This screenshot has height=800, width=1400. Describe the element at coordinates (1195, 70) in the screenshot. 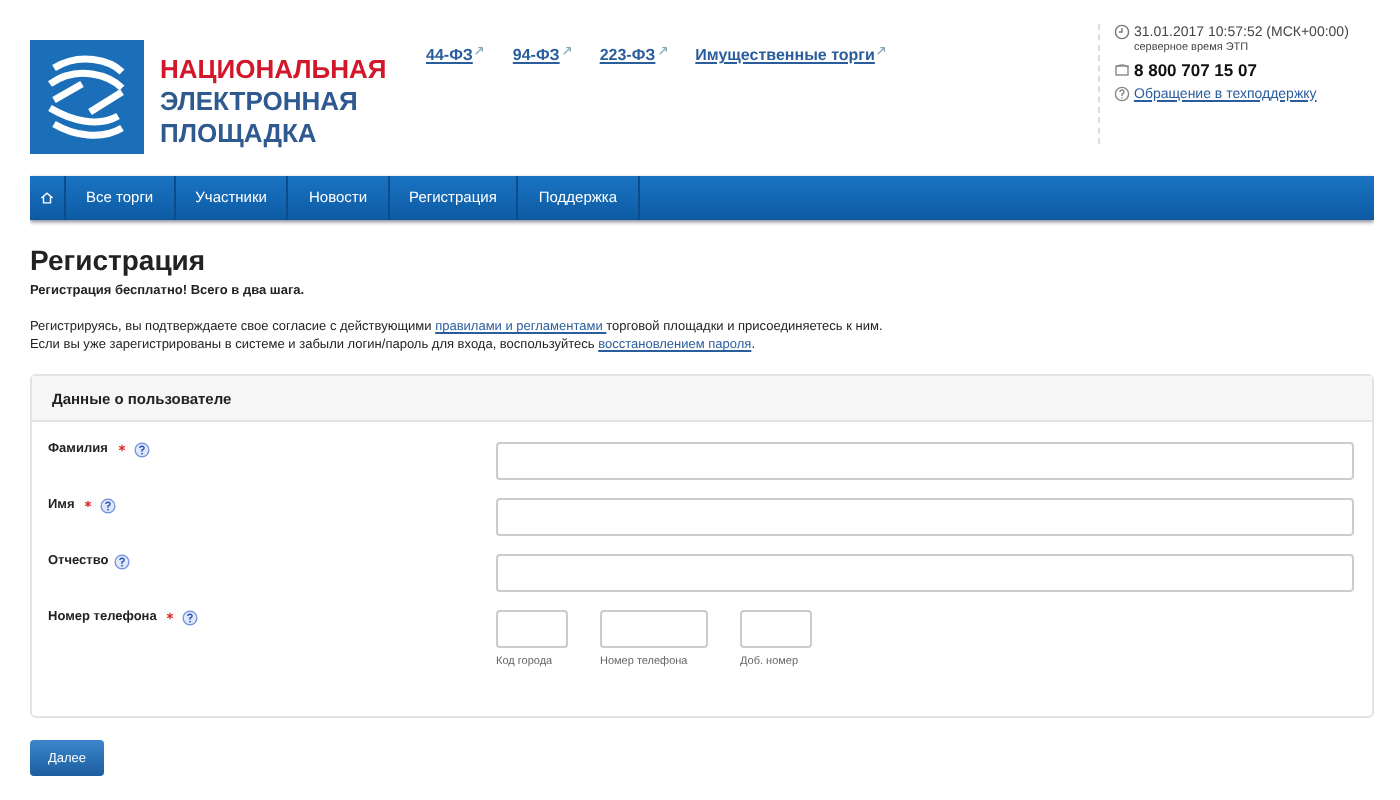

I see `phone-number: 8 800 707 15 07` at that location.